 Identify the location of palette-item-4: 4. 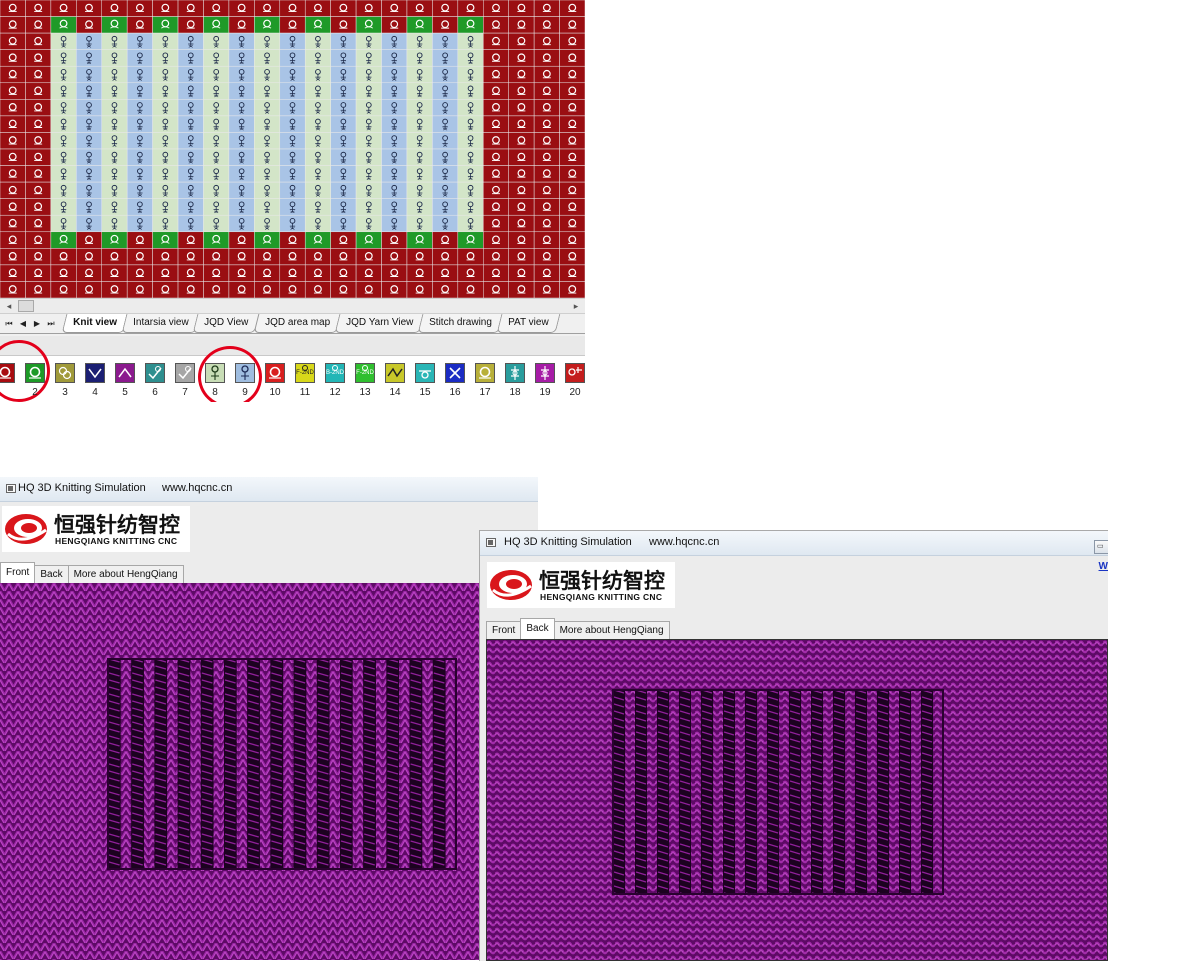
(95, 382).